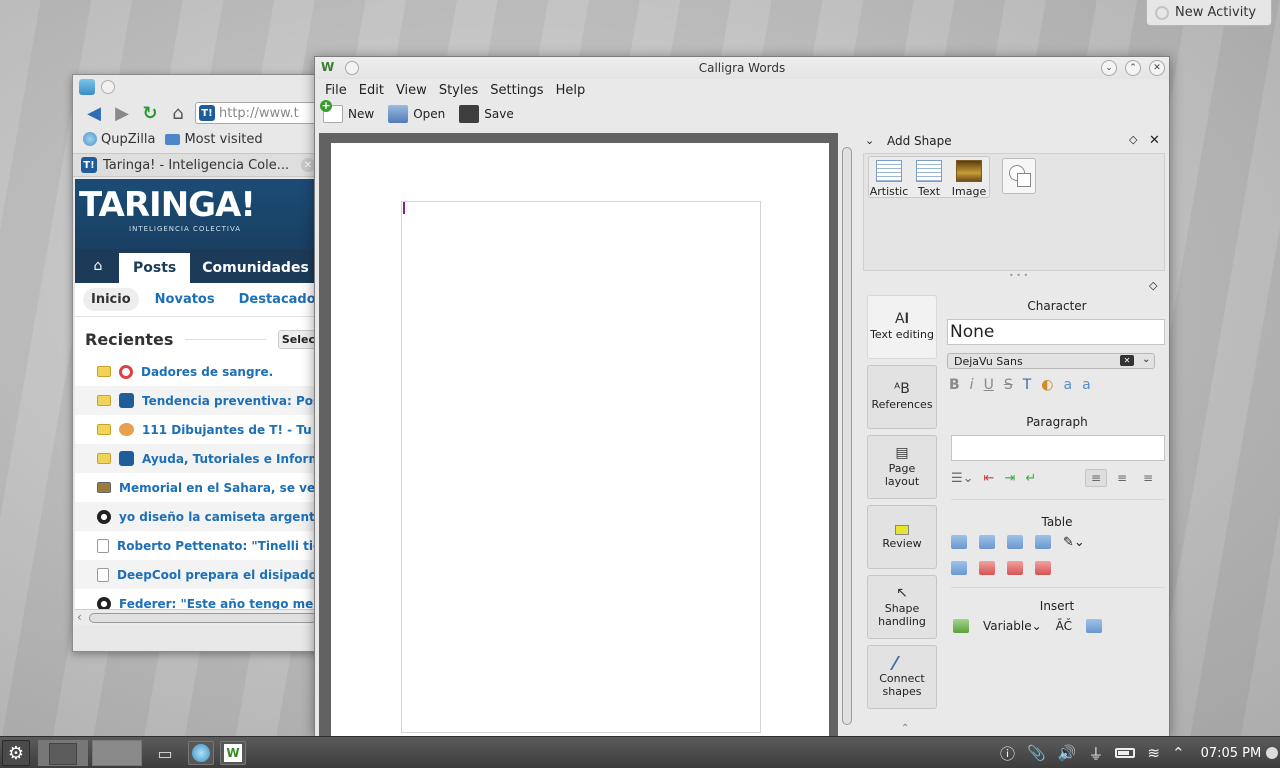 This screenshot has height=768, width=1280. Describe the element at coordinates (178, 113) in the screenshot. I see `home-icon: ⌂` at that location.